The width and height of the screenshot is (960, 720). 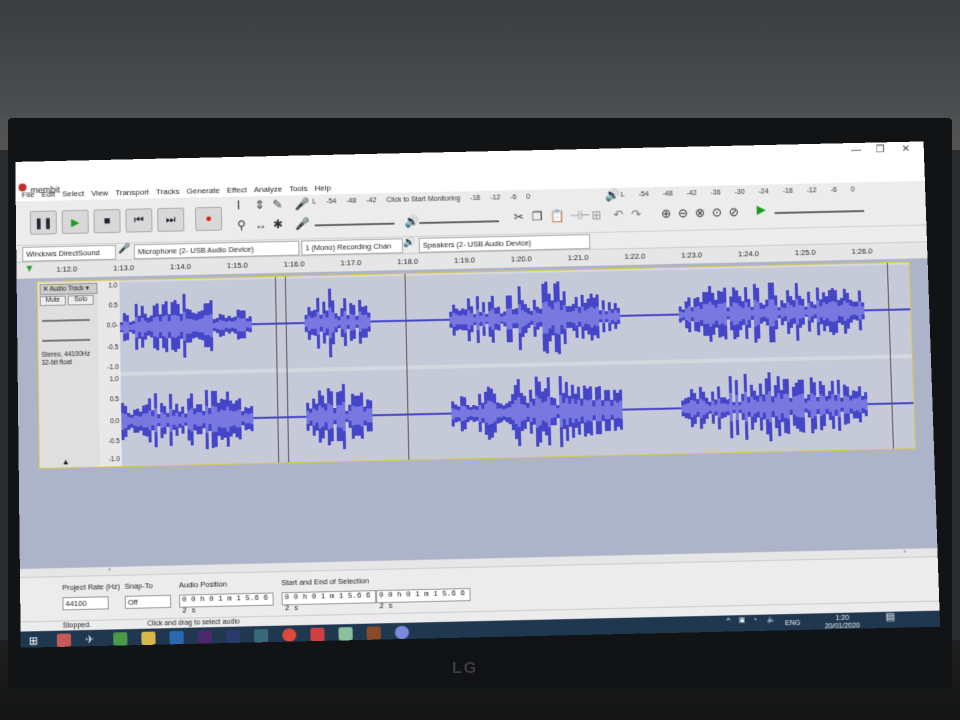 What do you see at coordinates (113, 348) in the screenshot?
I see `scale-label: -0.5` at bounding box center [113, 348].